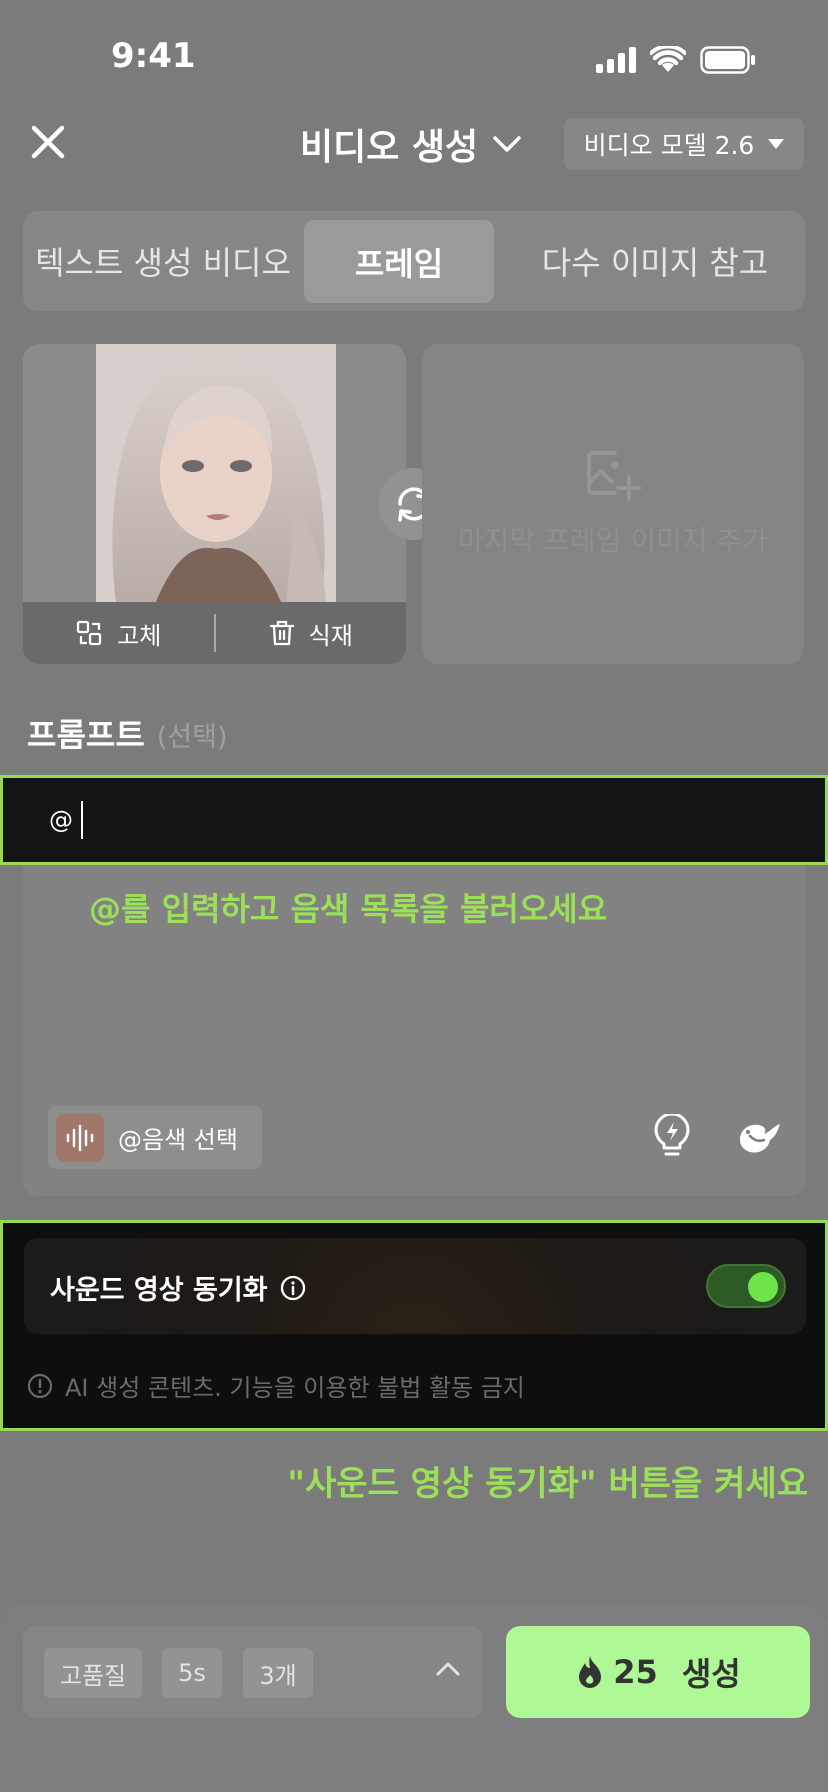 This screenshot has height=1792, width=828. Describe the element at coordinates (89, 633) in the screenshot. I see `replace-icon` at that location.